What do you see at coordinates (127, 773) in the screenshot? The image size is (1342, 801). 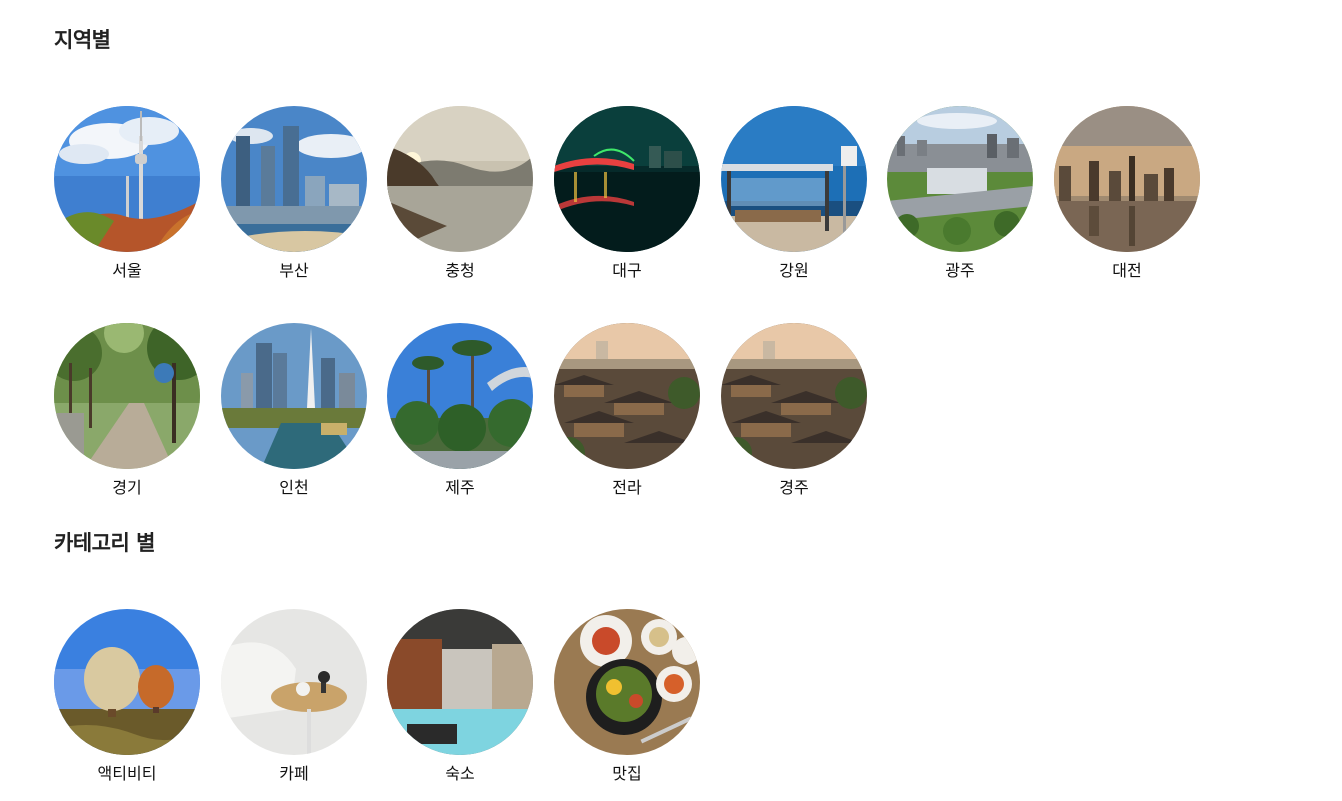 I see `category-label: 액티비티` at bounding box center [127, 773].